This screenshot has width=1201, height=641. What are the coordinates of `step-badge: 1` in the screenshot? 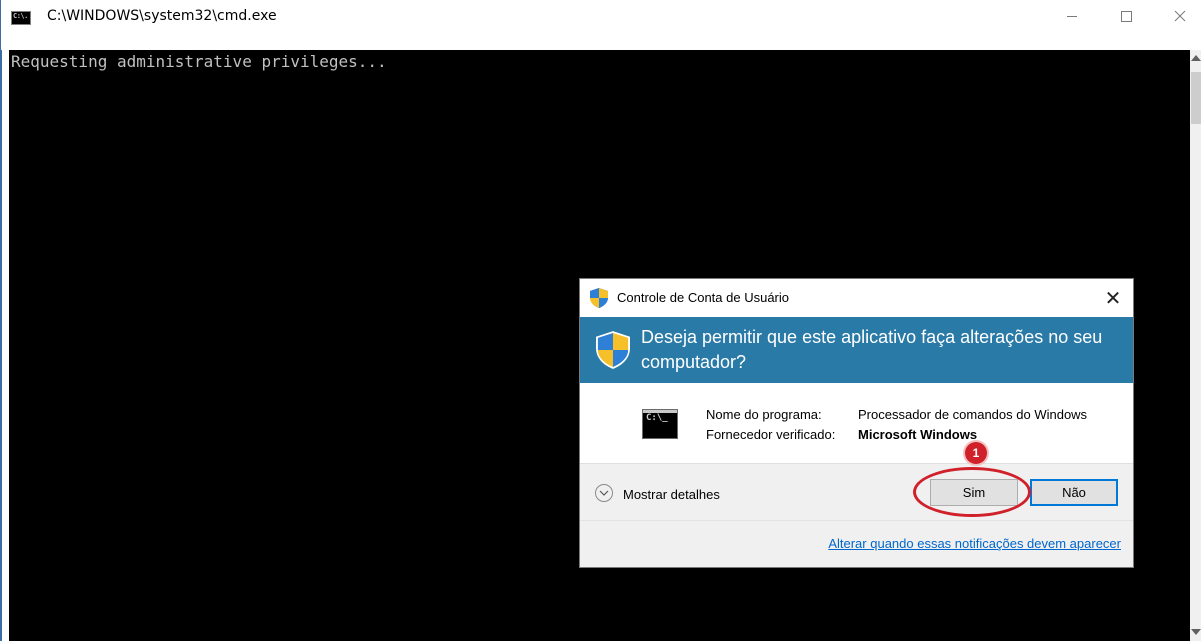 It's located at (976, 453).